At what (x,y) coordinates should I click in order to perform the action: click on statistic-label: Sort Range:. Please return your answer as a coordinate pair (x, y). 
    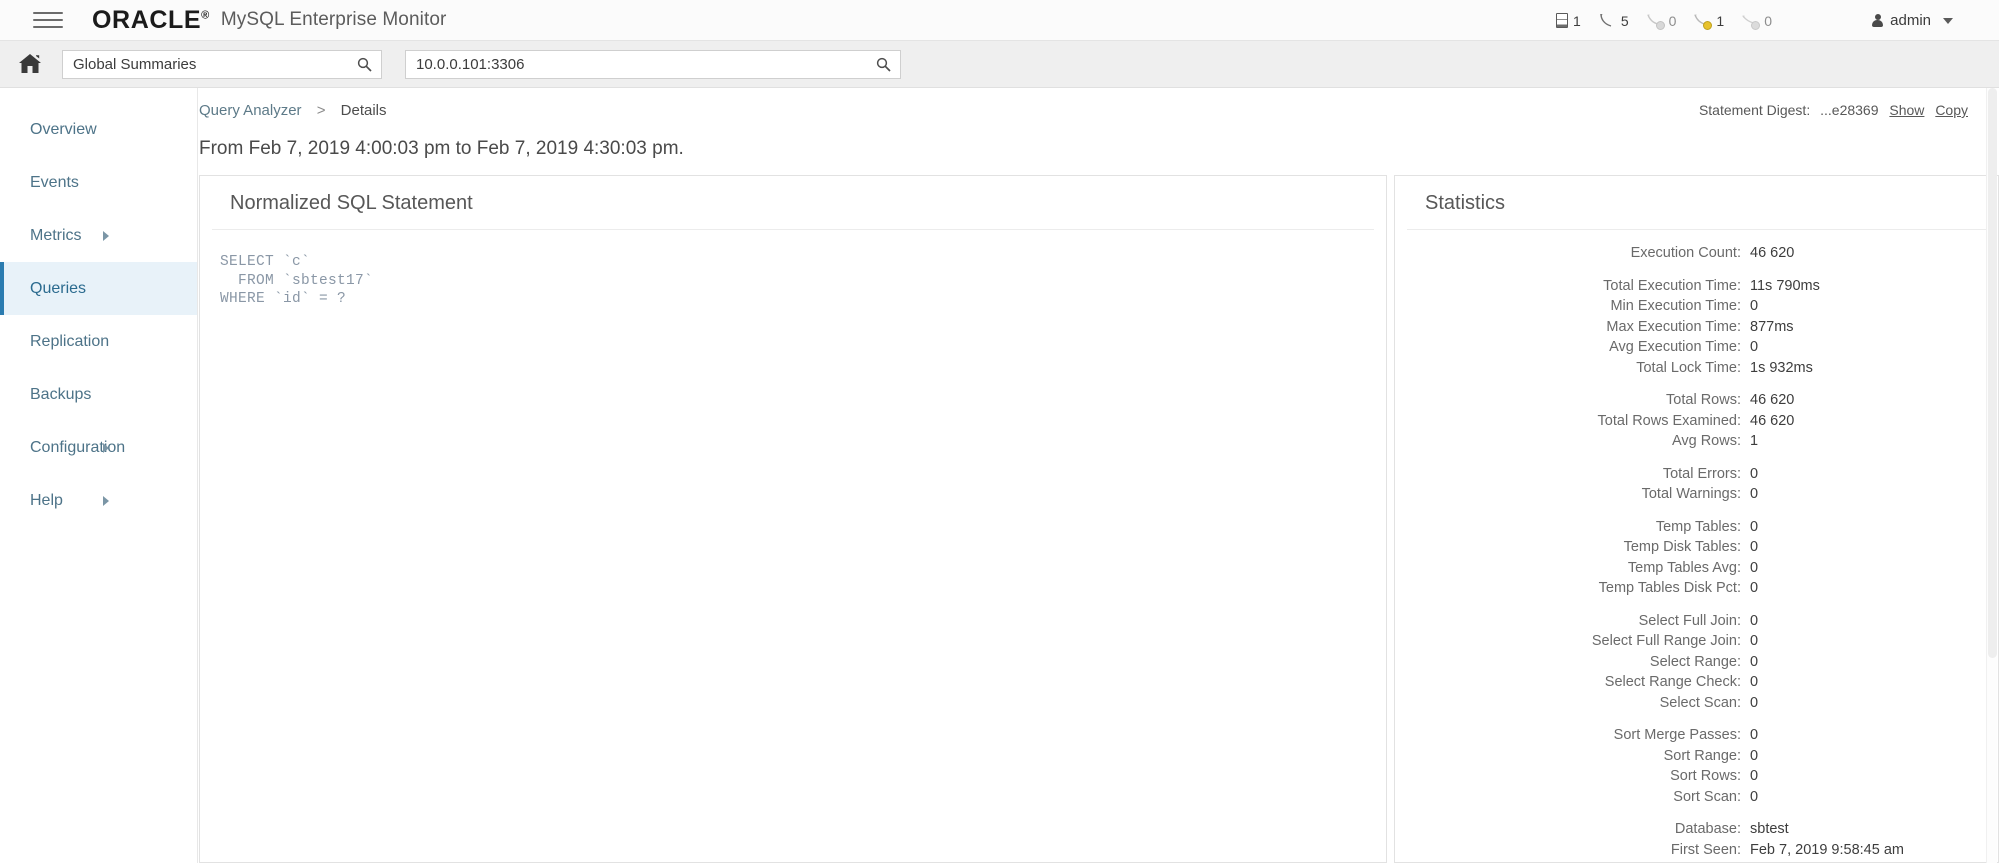
    Looking at the image, I should click on (1702, 755).